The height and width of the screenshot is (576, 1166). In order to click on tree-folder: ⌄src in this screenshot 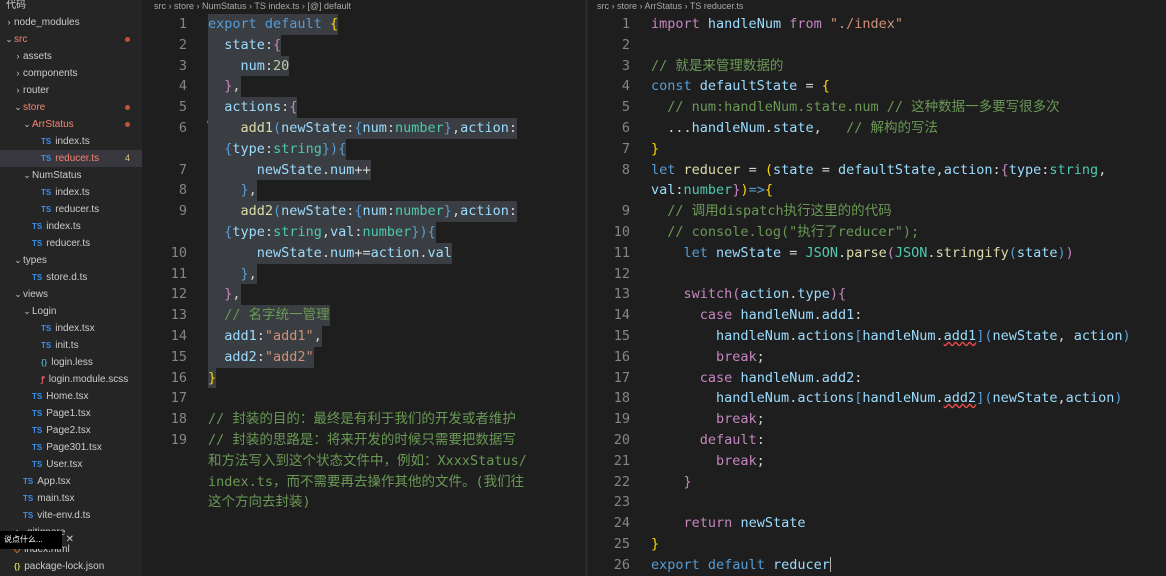, I will do `click(71, 39)`.